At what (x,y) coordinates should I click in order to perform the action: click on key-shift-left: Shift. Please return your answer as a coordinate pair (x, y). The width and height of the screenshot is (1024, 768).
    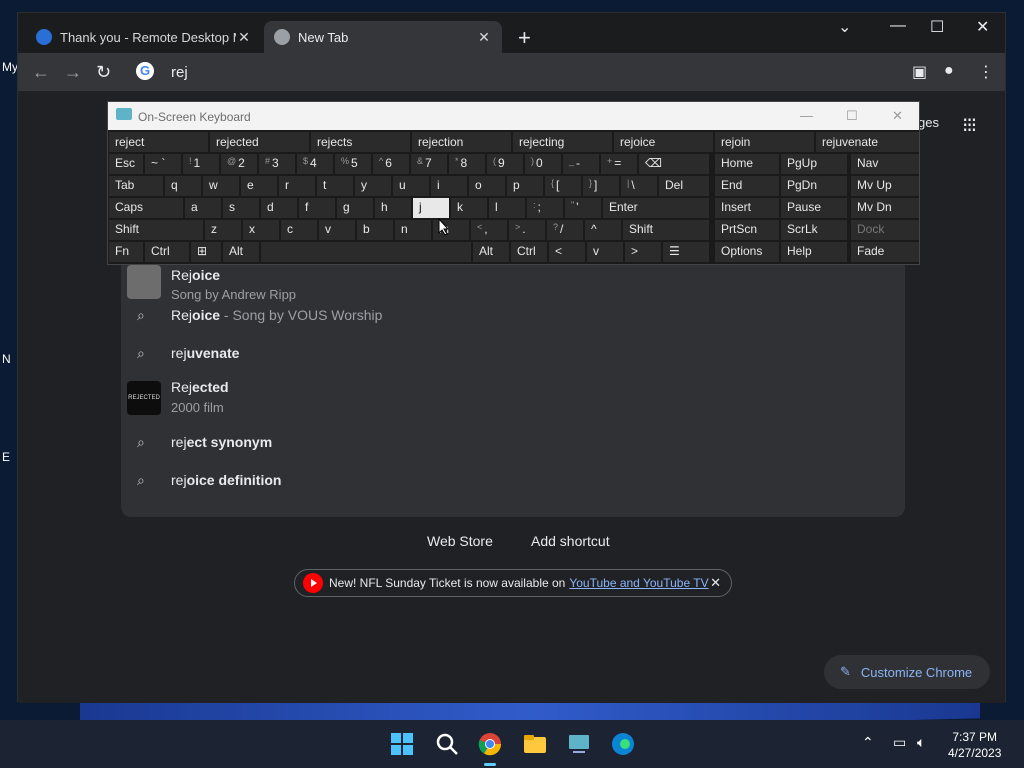
    Looking at the image, I should click on (156, 230).